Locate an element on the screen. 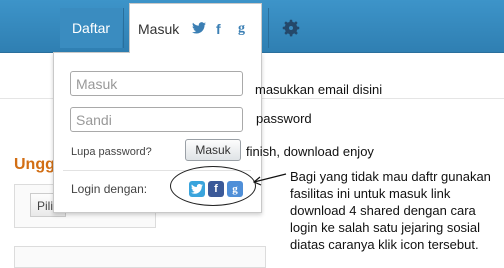  nav-daftar-button: Daftar is located at coordinates (91, 28).